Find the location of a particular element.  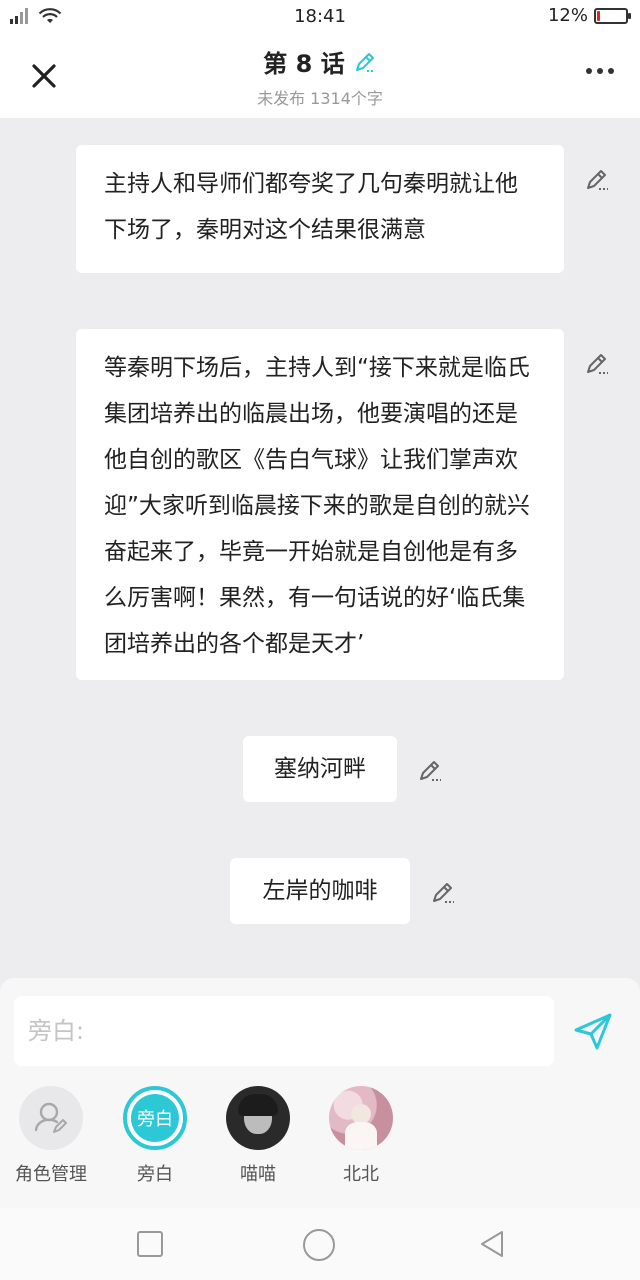

role-label: 北北 is located at coordinates (361, 1174).